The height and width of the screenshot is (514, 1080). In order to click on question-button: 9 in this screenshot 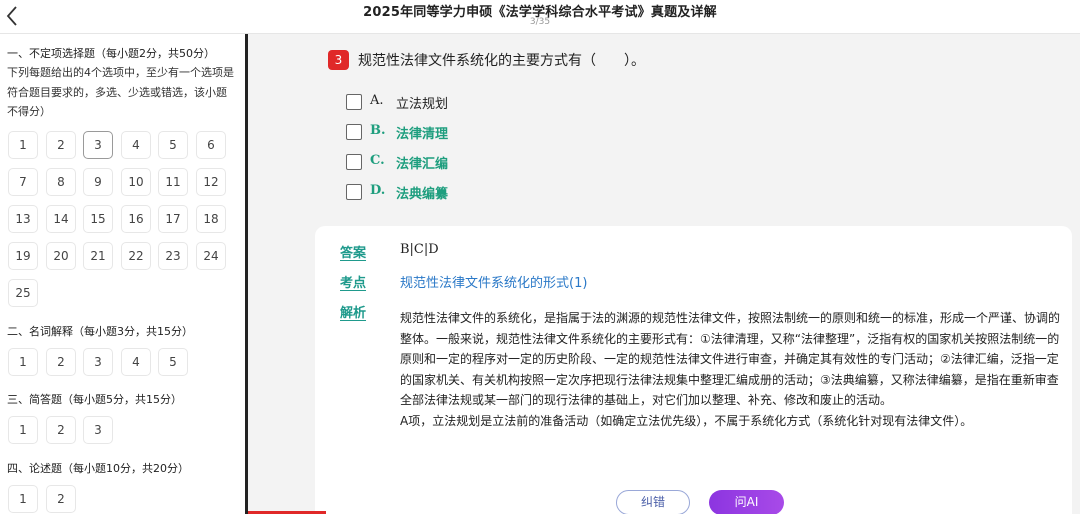, I will do `click(98, 182)`.